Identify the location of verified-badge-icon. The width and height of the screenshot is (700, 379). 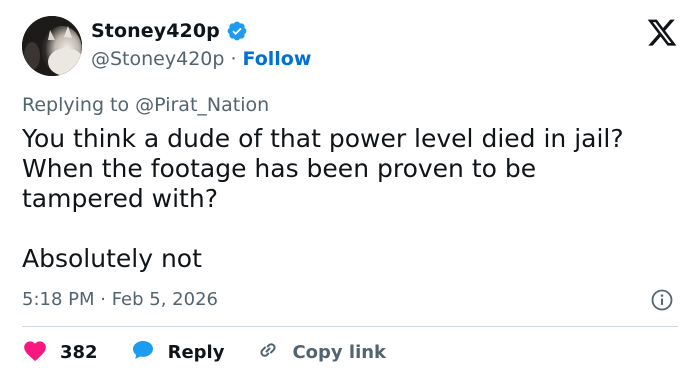
(237, 31).